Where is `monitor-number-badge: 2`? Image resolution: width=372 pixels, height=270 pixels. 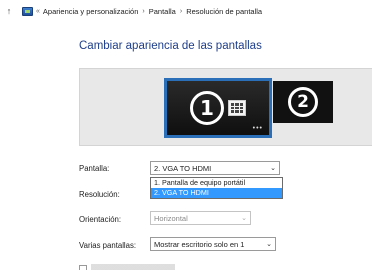 monitor-number-badge: 2 is located at coordinates (303, 102).